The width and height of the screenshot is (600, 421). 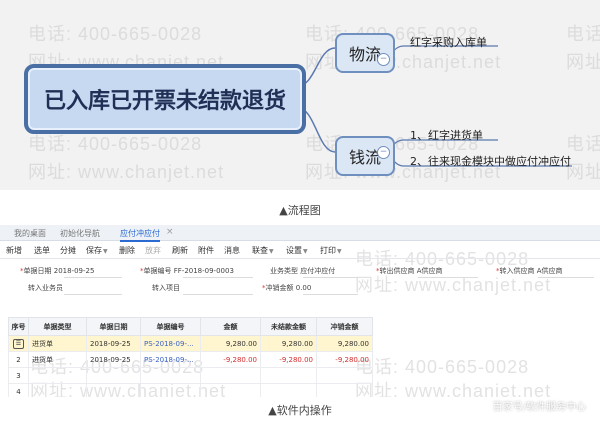 I want to click on row-seq: ☰, so click(x=18, y=343).